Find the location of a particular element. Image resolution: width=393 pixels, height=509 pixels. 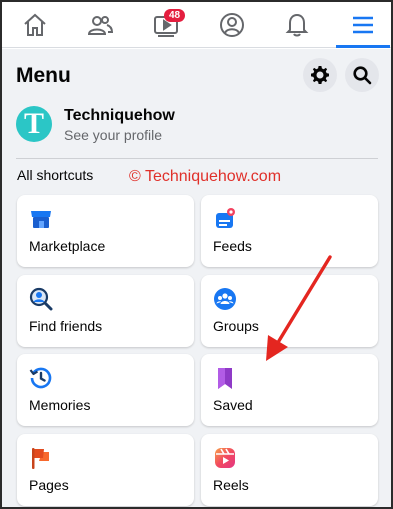

shortcut-label: Pages is located at coordinates (49, 485).